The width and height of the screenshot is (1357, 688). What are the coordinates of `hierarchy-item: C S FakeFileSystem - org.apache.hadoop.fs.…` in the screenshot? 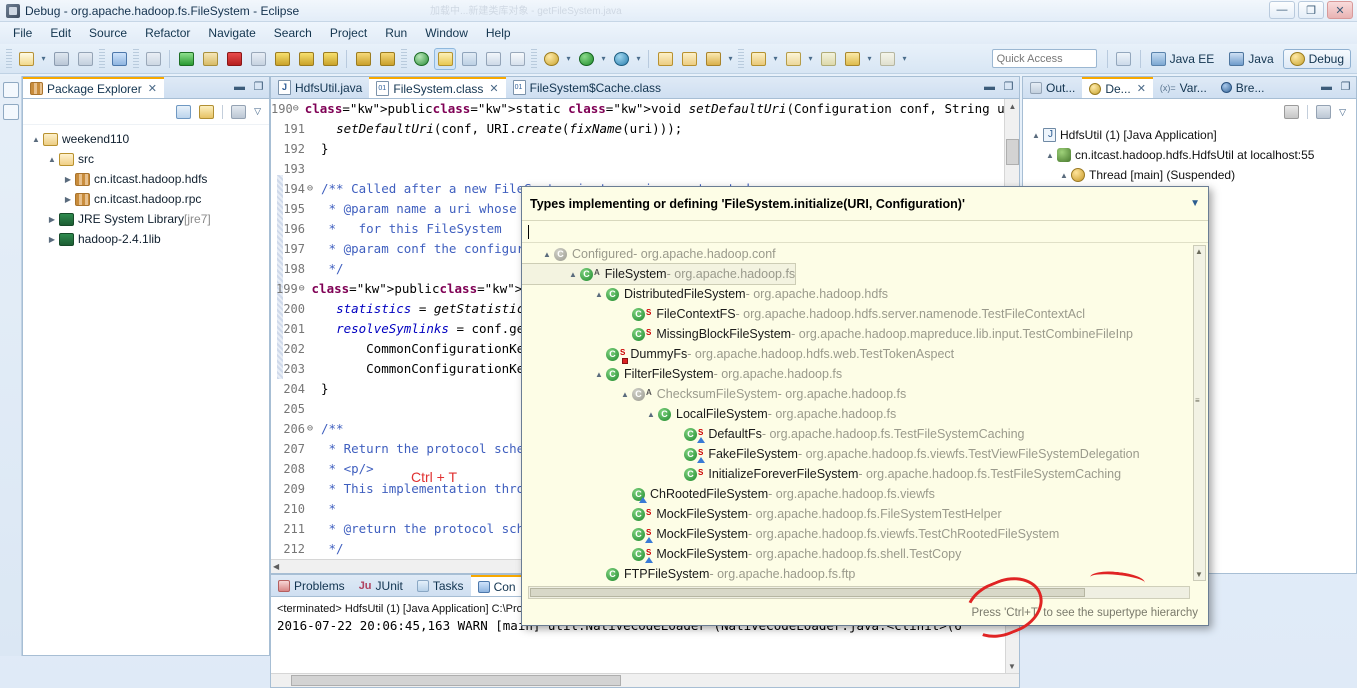 It's located at (865, 454).